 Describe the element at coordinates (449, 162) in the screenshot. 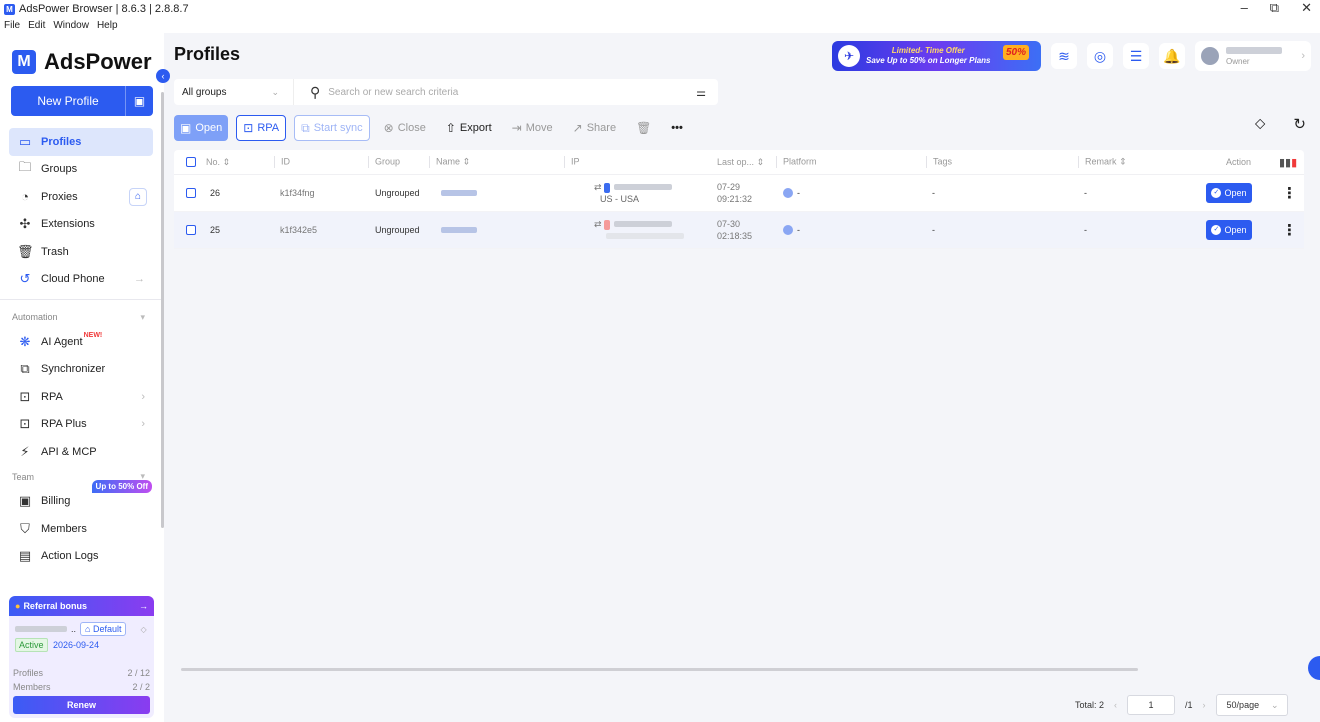

I see `column-header-name: Name ⇕` at that location.